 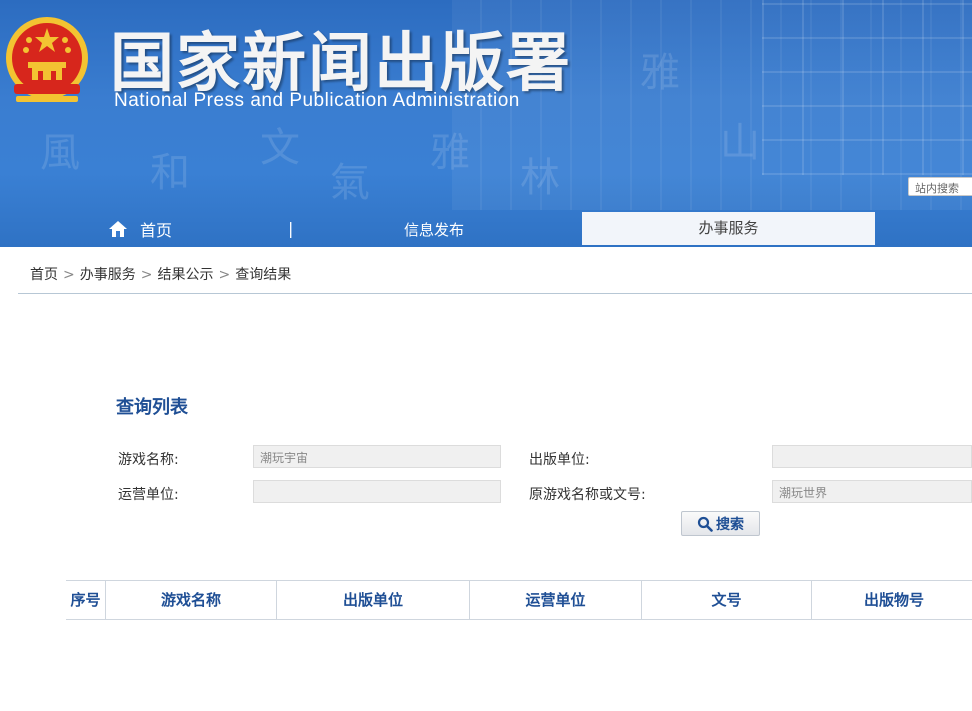 What do you see at coordinates (867, 87) in the screenshot?
I see `banner-tile-pattern` at bounding box center [867, 87].